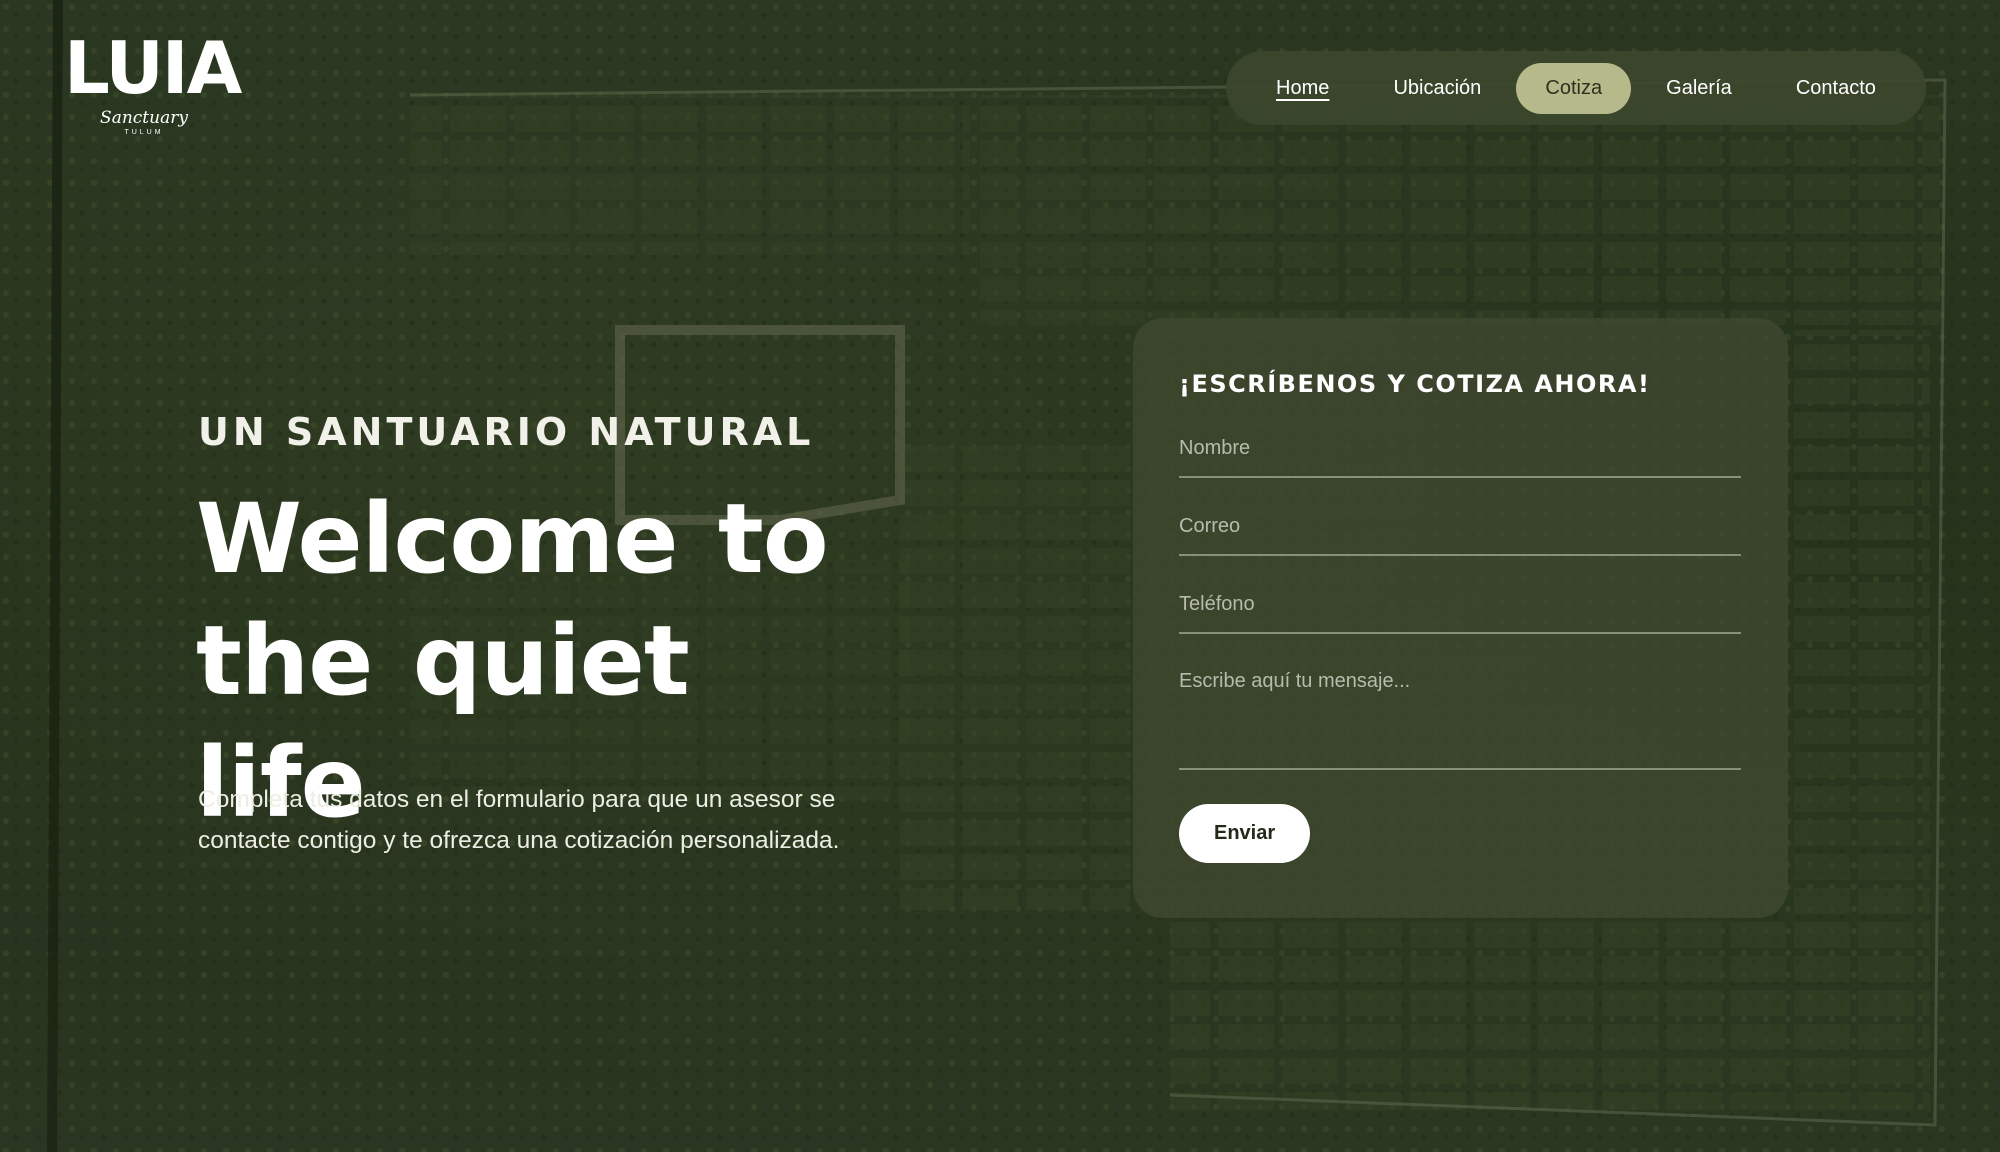 This screenshot has height=1152, width=2000. I want to click on nav-item-ubicacion: Ubicación, so click(1437, 88).